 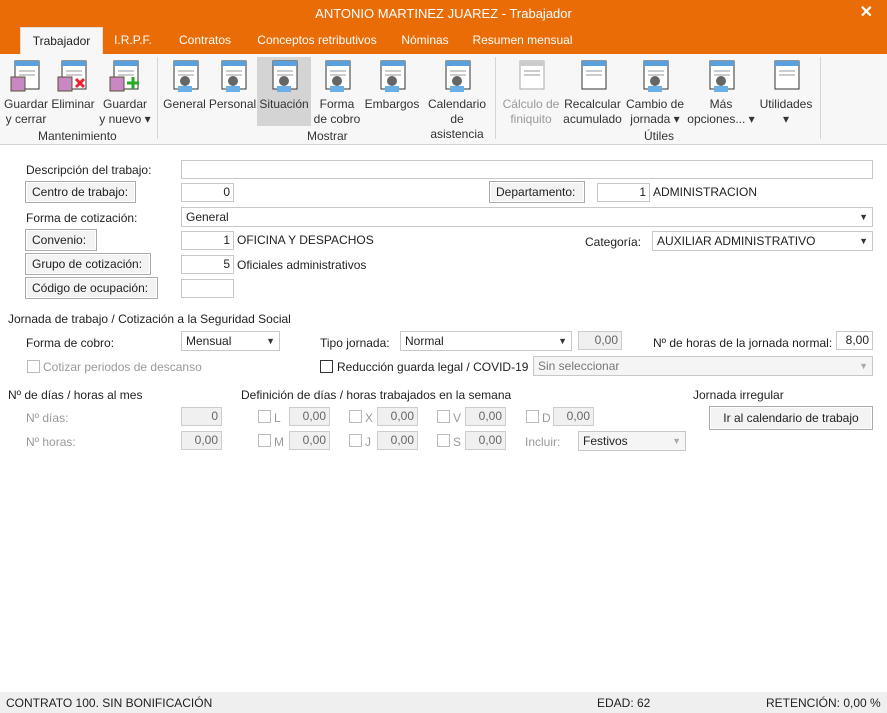 What do you see at coordinates (355, 343) in the screenshot?
I see `tipo-jornada-label: Tipo jornada:` at bounding box center [355, 343].